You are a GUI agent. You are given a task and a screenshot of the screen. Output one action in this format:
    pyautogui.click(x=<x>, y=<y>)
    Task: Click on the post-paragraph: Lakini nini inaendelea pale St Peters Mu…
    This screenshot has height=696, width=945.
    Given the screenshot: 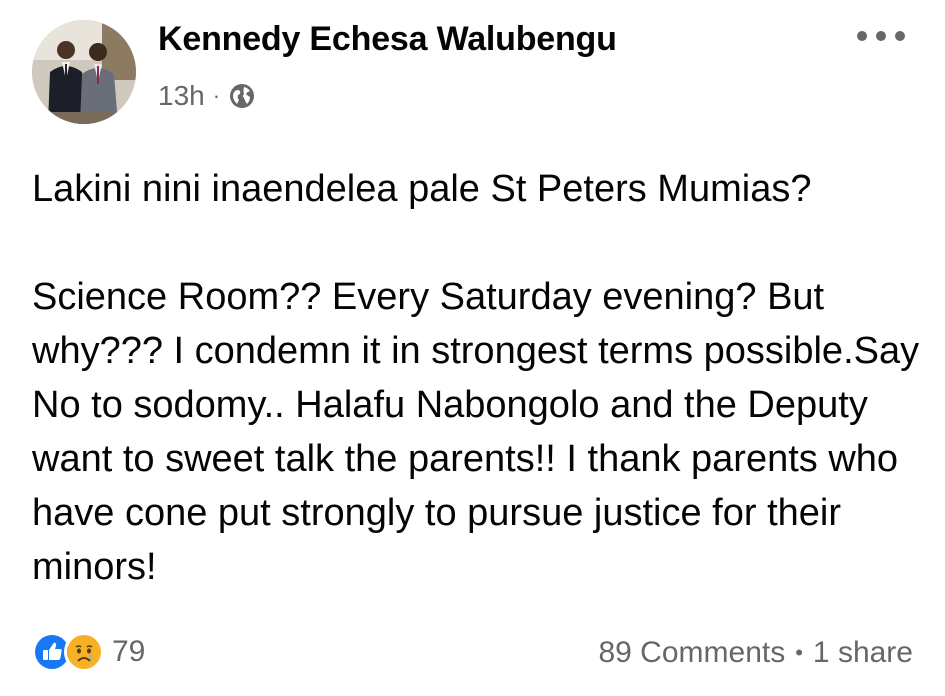 What is the action you would take?
    pyautogui.click(x=422, y=189)
    